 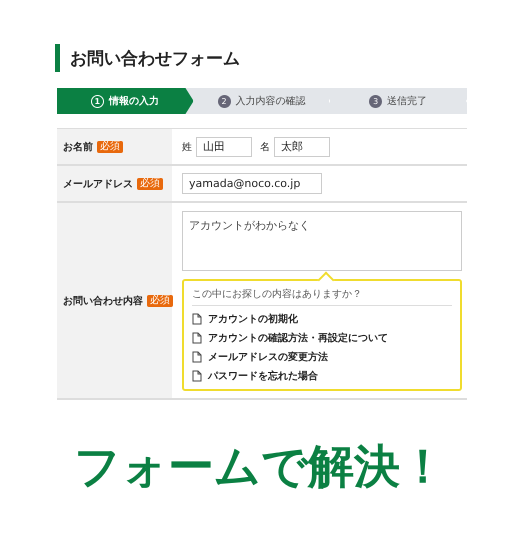 I want to click on field-prefix: 名, so click(x=265, y=147).